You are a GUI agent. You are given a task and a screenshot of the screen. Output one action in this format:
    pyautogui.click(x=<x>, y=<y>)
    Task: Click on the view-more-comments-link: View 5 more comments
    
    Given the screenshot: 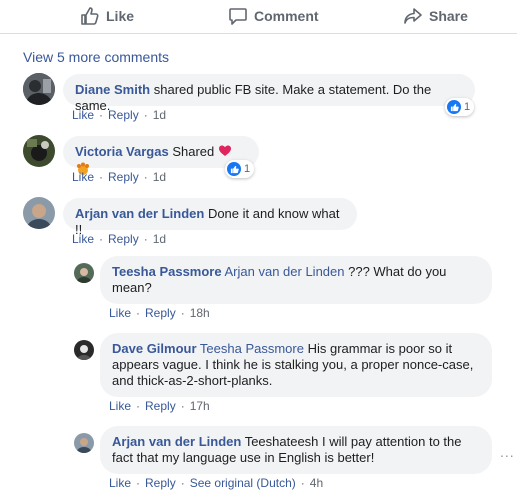 What is the action you would take?
    pyautogui.click(x=96, y=57)
    